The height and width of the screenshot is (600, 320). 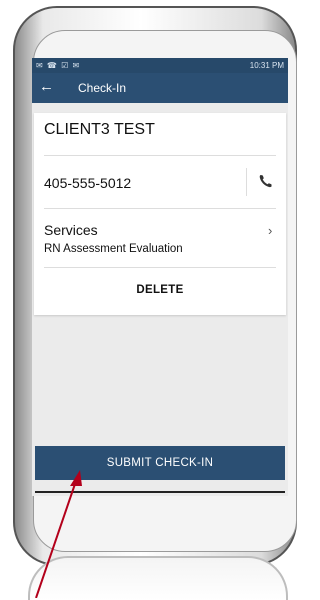 What do you see at coordinates (266, 65) in the screenshot?
I see `status-time: 10:31 PM` at bounding box center [266, 65].